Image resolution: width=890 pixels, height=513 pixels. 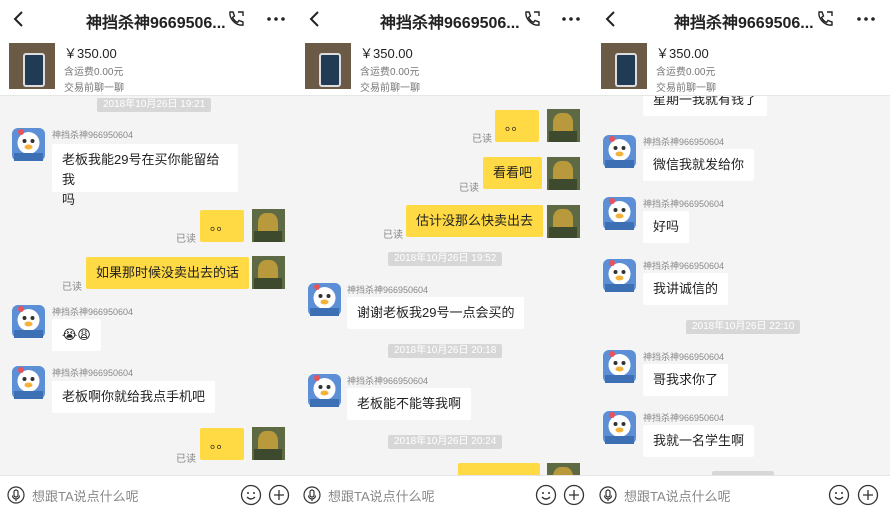 I want to click on message-bubble: 哥我求你了, so click(x=686, y=380).